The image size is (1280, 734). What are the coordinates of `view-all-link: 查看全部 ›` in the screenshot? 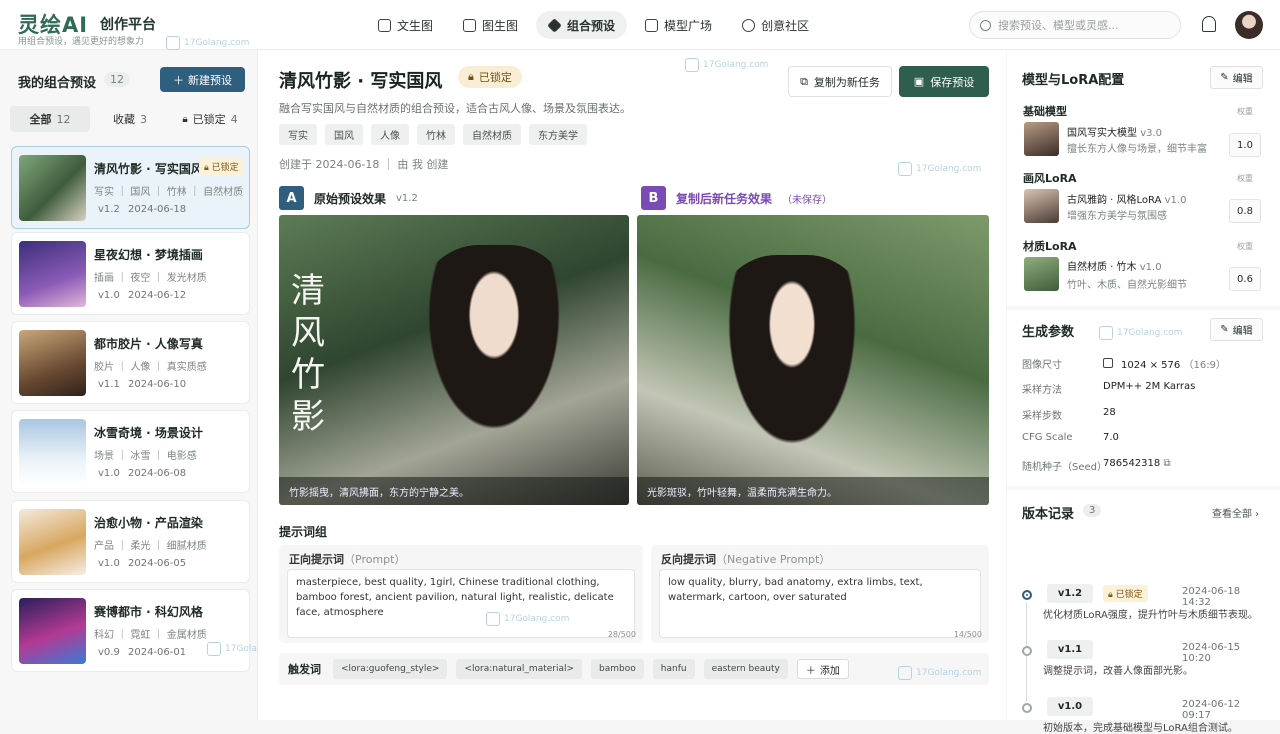 It's located at (1235, 512).